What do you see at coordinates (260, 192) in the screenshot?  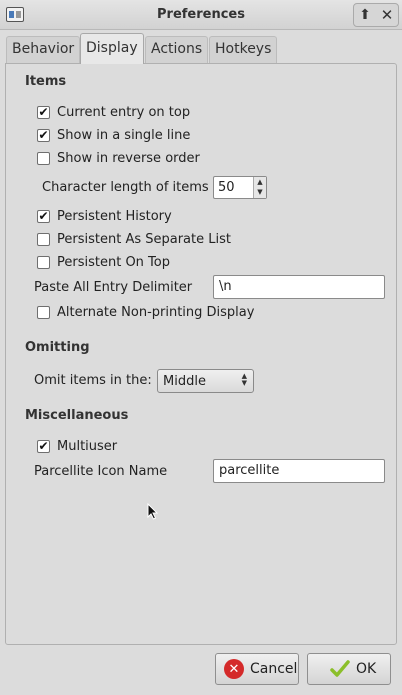 I see `spin-down-icon: ▼` at bounding box center [260, 192].